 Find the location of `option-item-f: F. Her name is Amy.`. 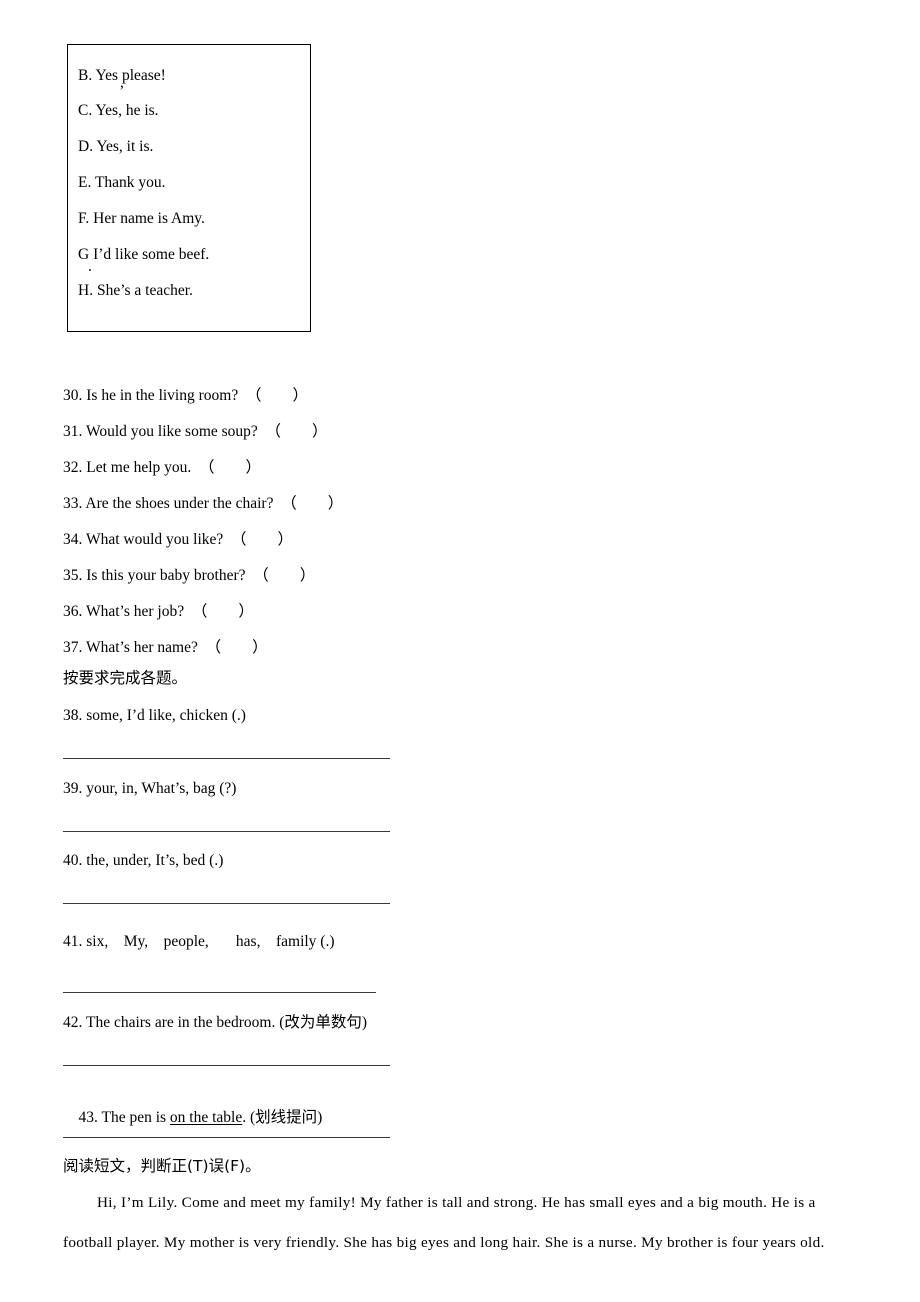

option-item-f: F. Her name is Amy. is located at coordinates (189, 219).